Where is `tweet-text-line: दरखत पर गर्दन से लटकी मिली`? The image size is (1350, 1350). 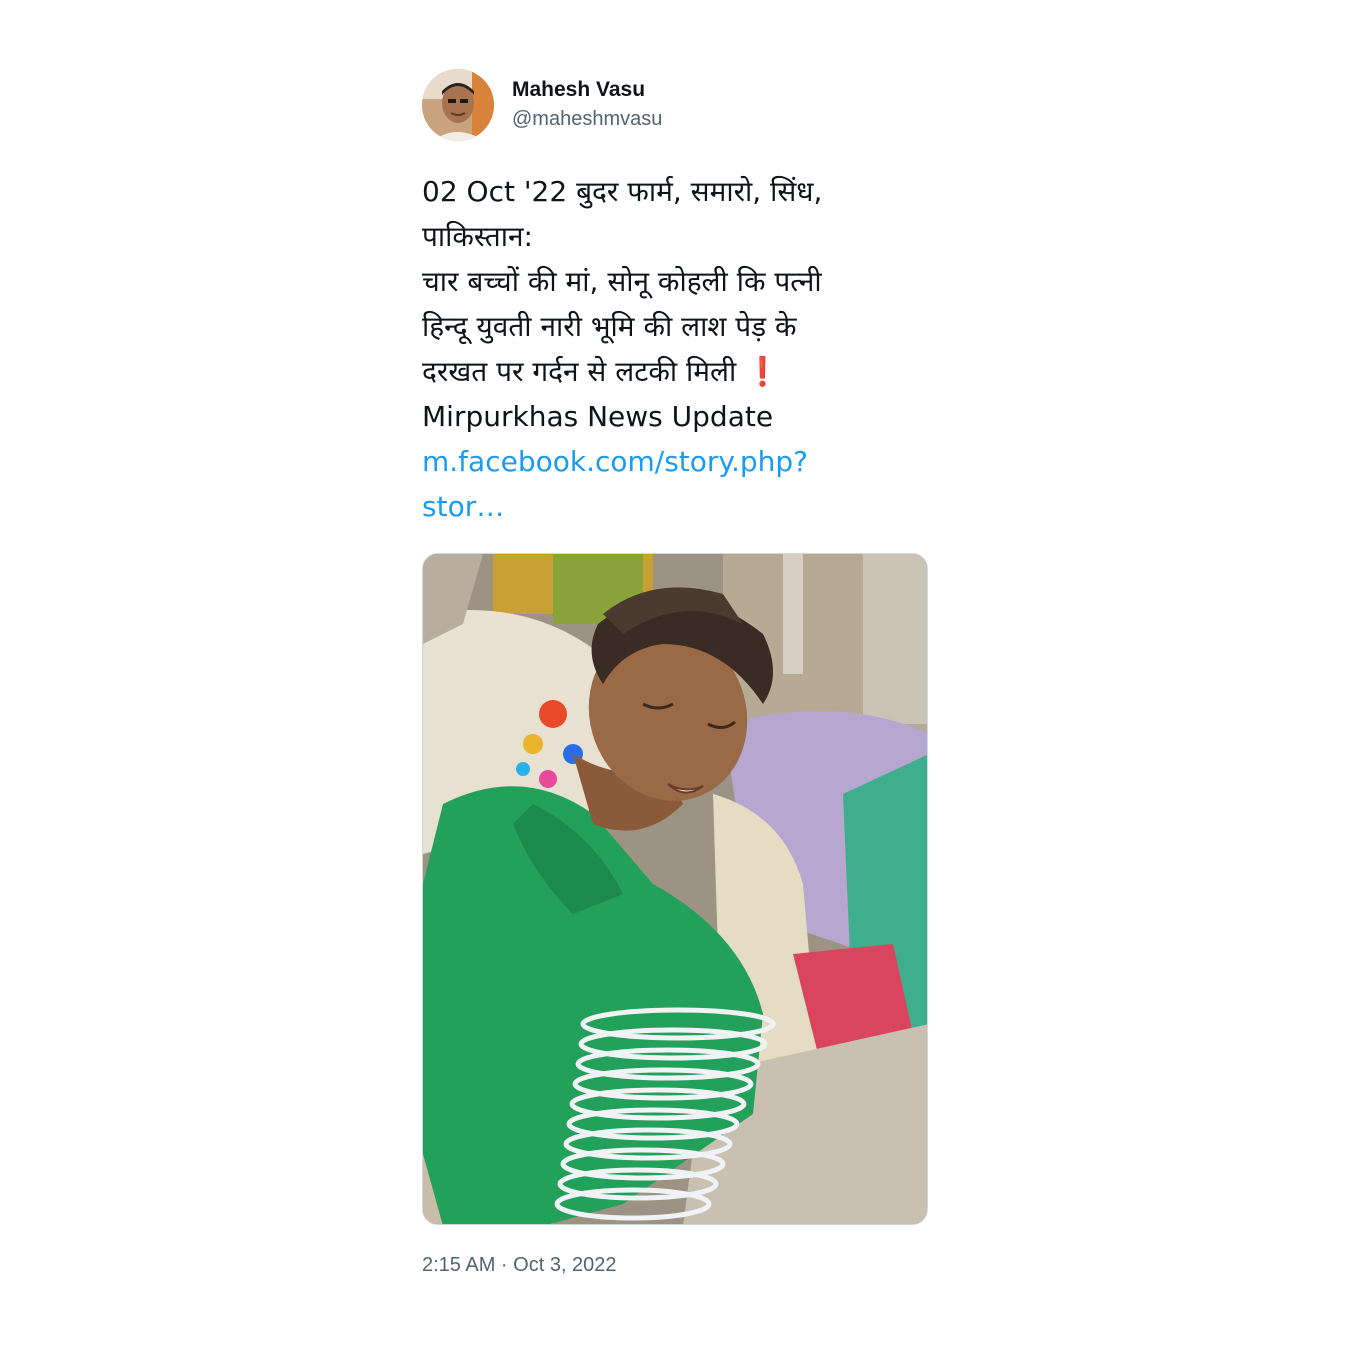
tweet-text-line: दरखत पर गर्दन से लटकी मिली is located at coordinates (579, 371).